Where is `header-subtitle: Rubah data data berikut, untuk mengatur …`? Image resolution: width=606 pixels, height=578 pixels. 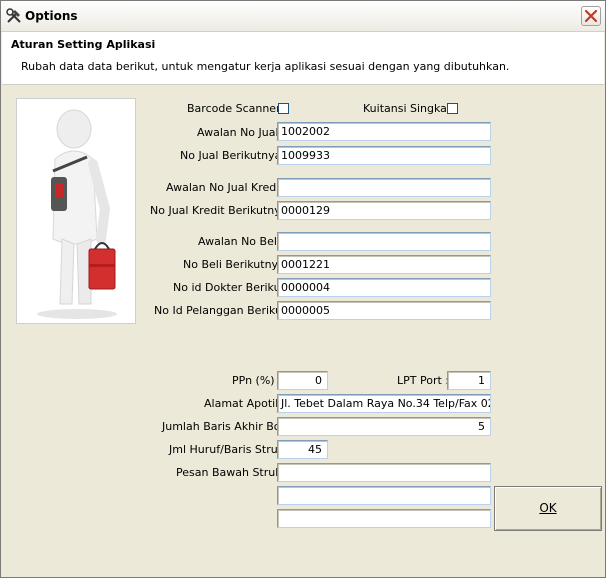 header-subtitle: Rubah data data berikut, untuk mengatur … is located at coordinates (265, 66).